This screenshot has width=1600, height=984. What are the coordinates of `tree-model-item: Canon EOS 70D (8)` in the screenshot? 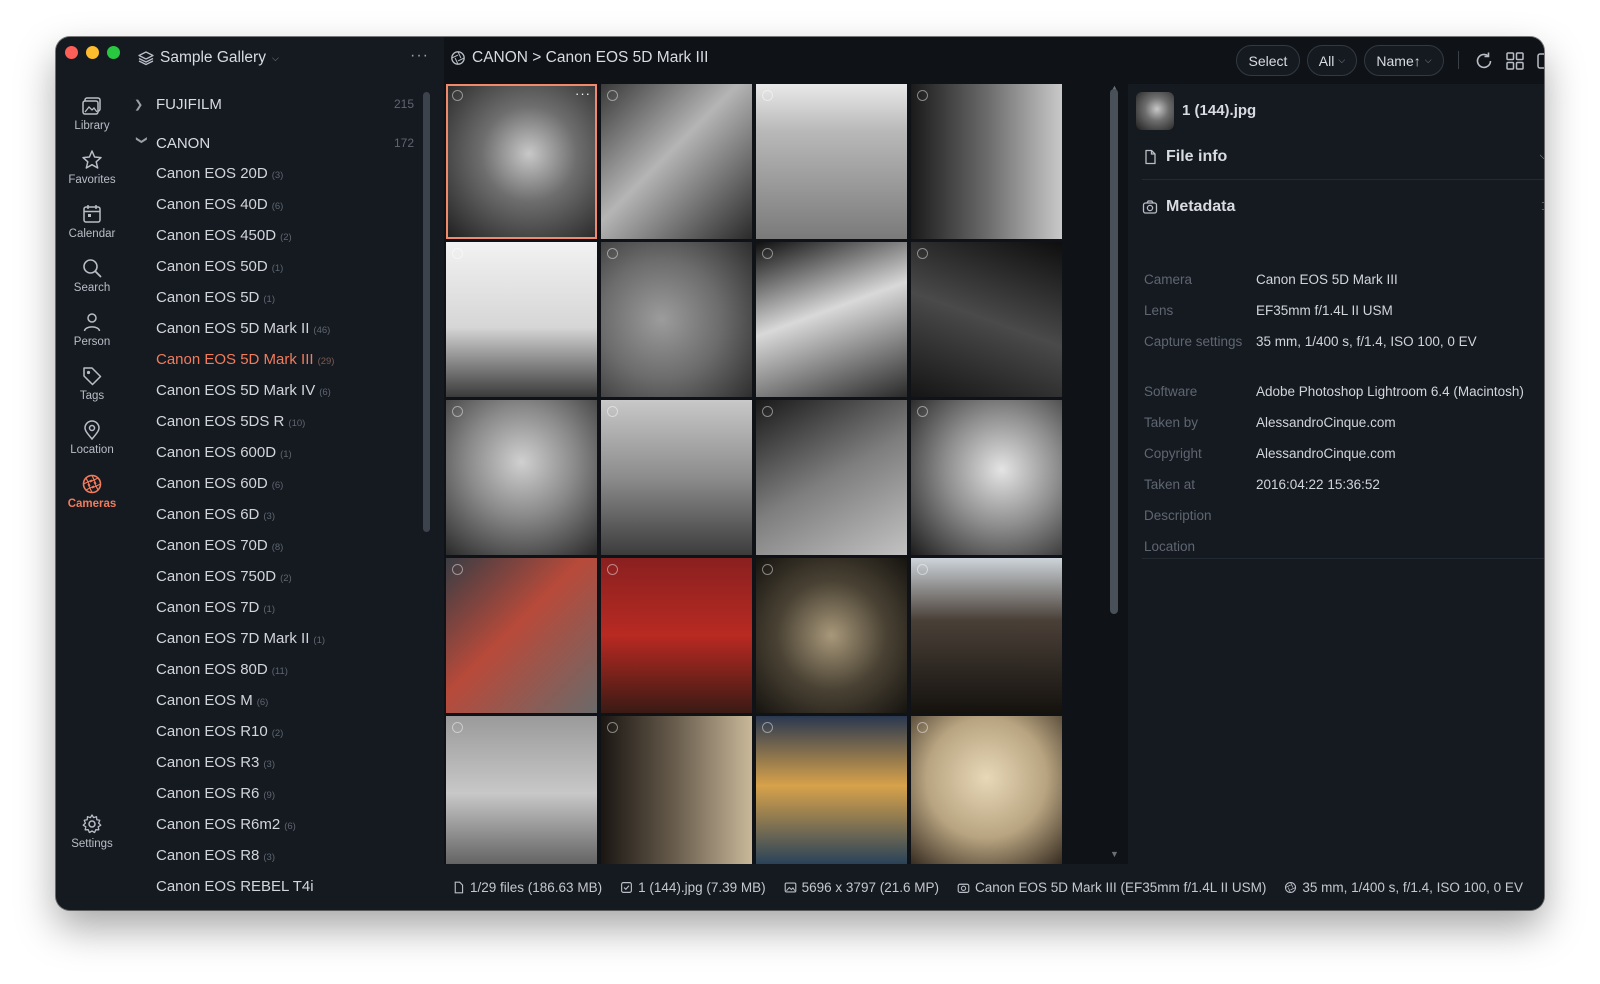 It's located at (219, 549).